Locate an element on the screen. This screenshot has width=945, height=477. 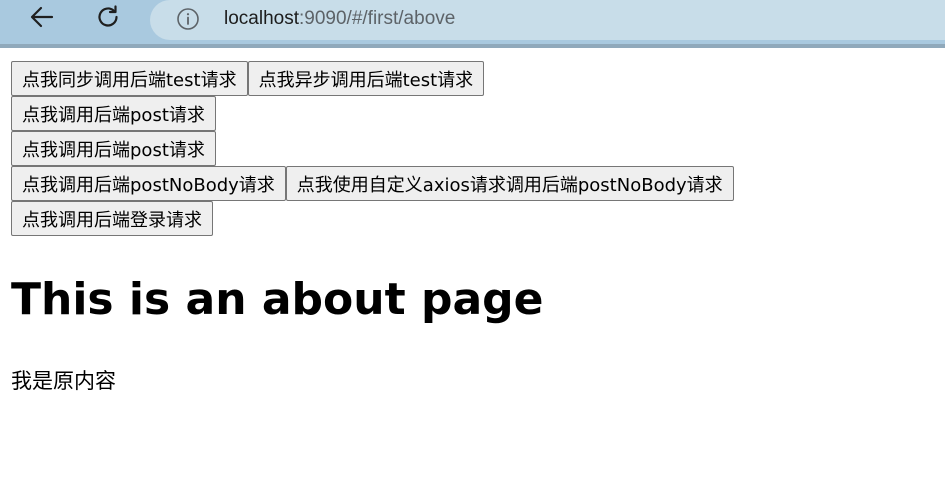
sync-test-button: 点我同步调用后端test请求 is located at coordinates (129, 78).